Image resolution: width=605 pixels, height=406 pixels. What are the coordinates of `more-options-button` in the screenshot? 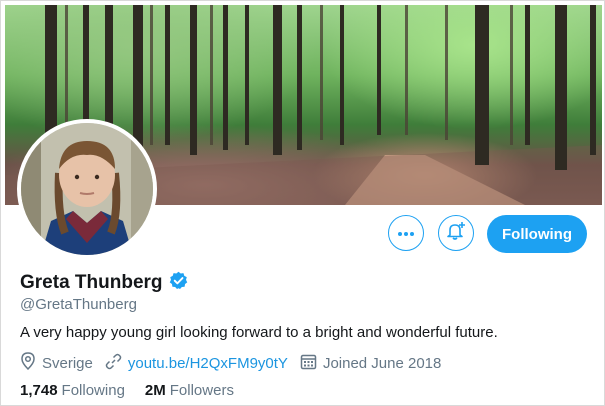 It's located at (406, 233).